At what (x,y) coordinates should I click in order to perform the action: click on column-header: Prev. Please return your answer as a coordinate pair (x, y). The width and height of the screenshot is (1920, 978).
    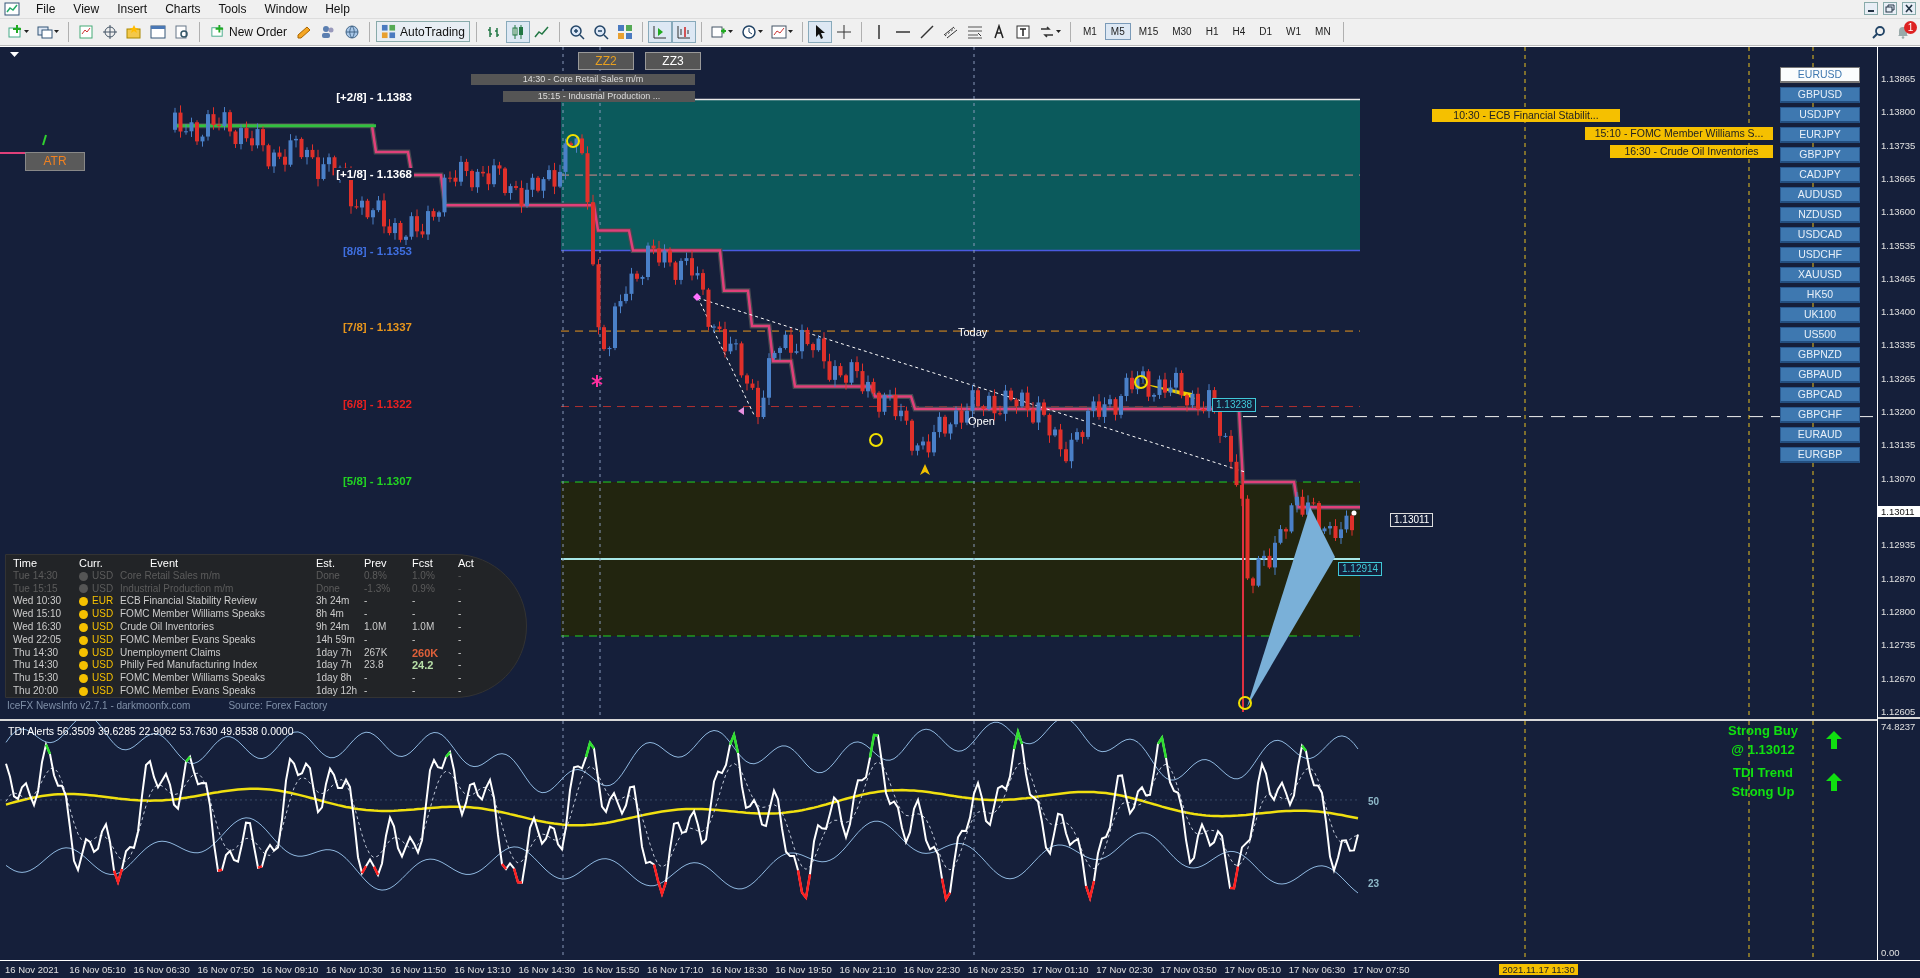
    Looking at the image, I should click on (376, 563).